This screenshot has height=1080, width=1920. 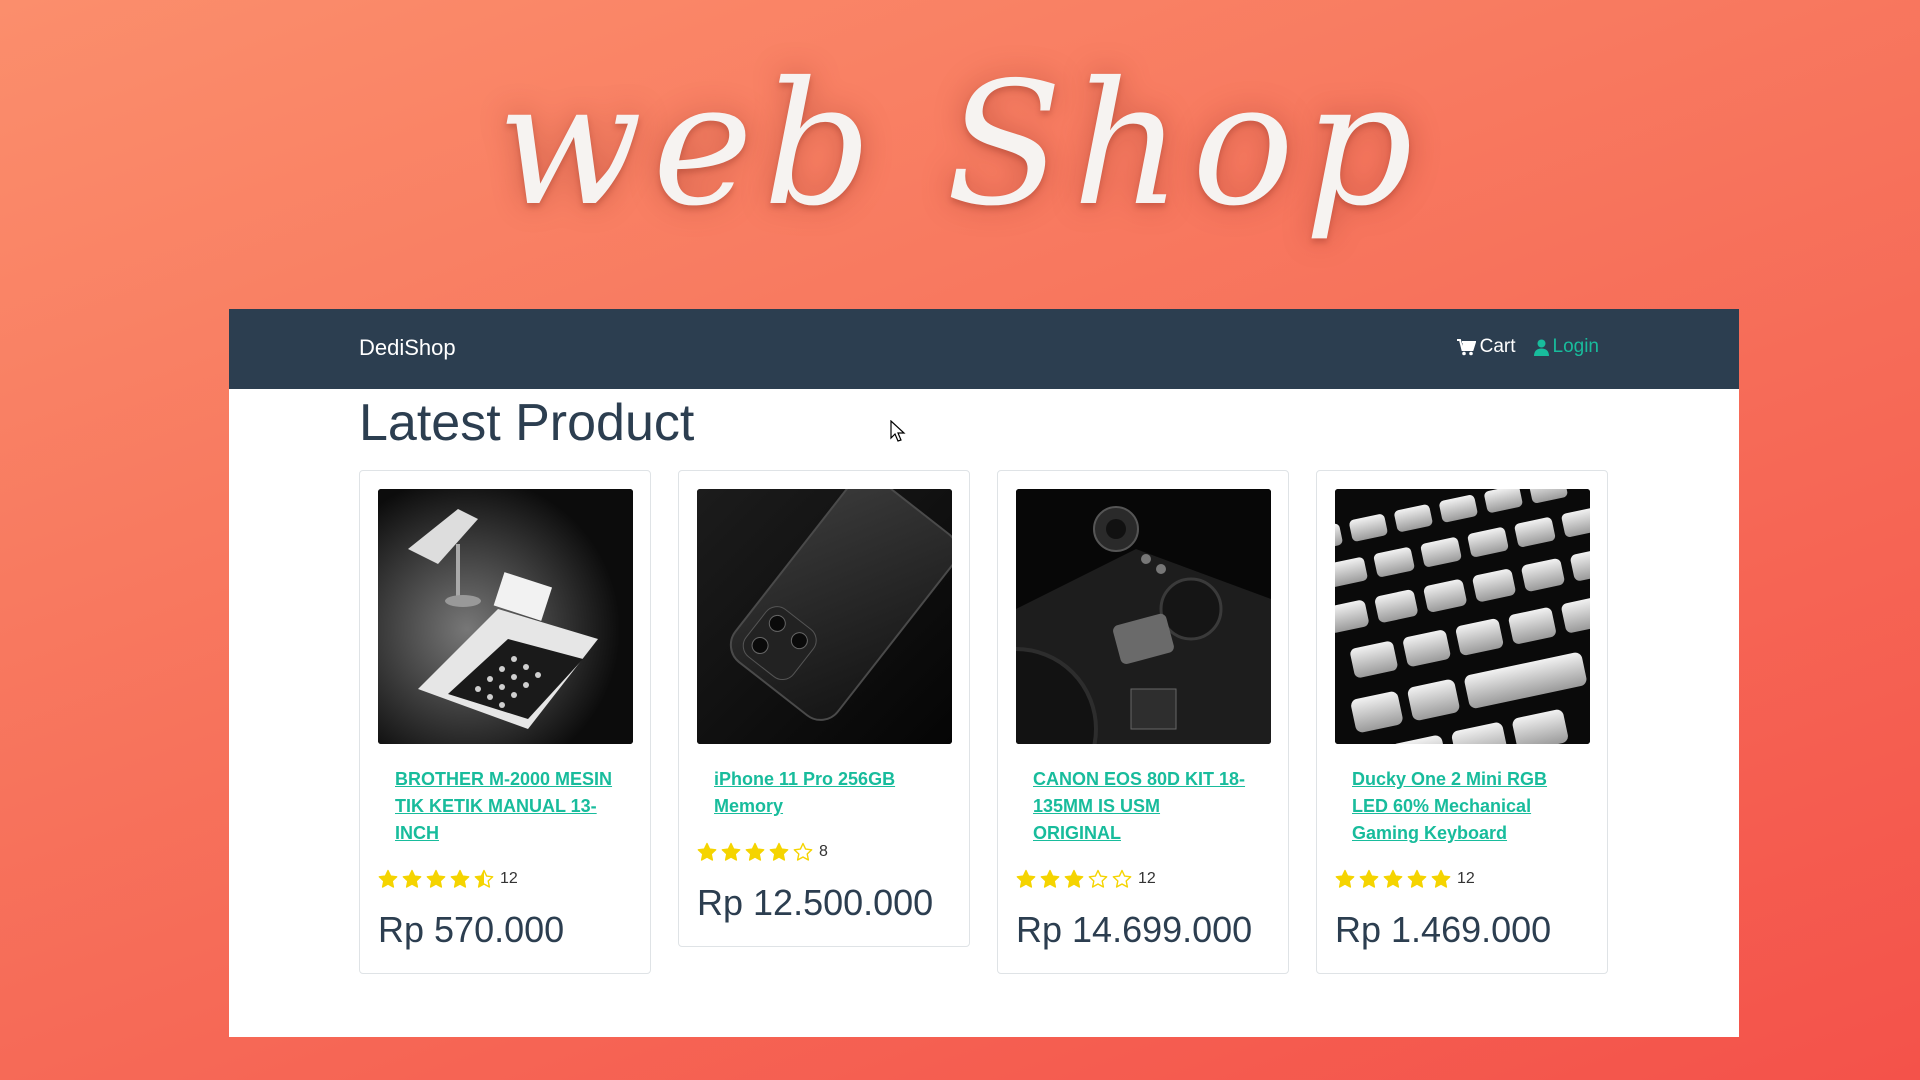 I want to click on cart-label: Cart, so click(x=1497, y=346).